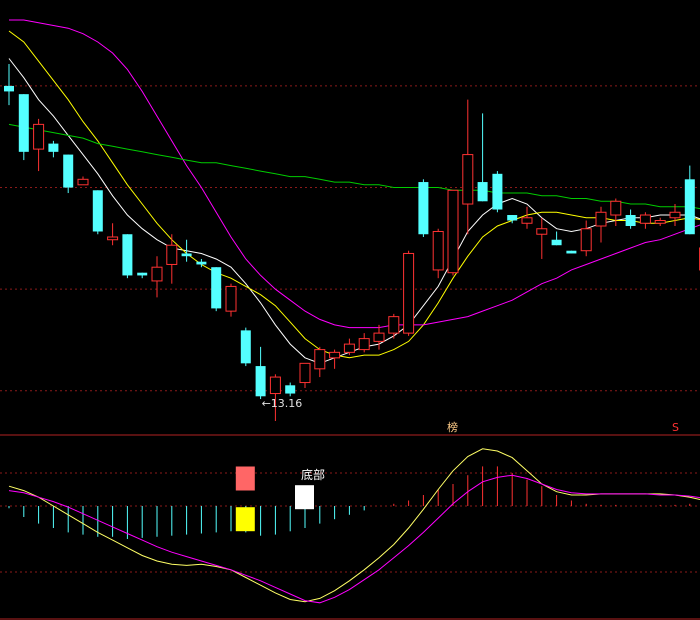 Image resolution: width=700 pixels, height=620 pixels. I want to click on moving-average-line, so click(354, 166).